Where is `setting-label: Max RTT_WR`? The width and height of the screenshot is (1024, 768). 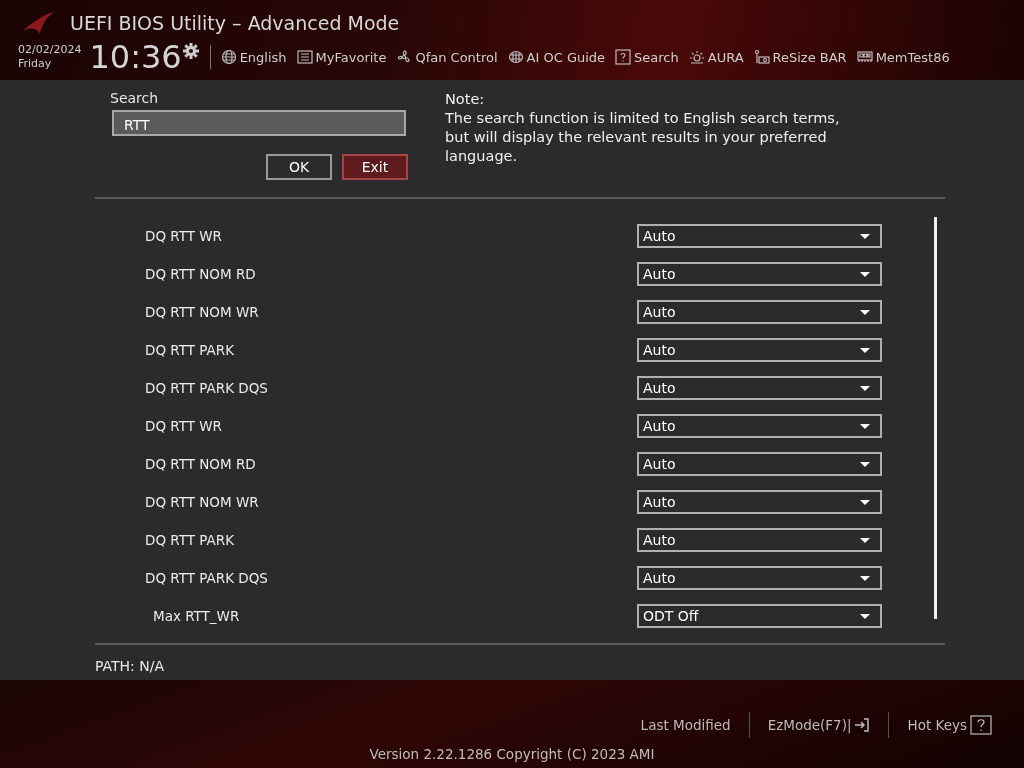
setting-label: Max RTT_WR is located at coordinates (196, 616).